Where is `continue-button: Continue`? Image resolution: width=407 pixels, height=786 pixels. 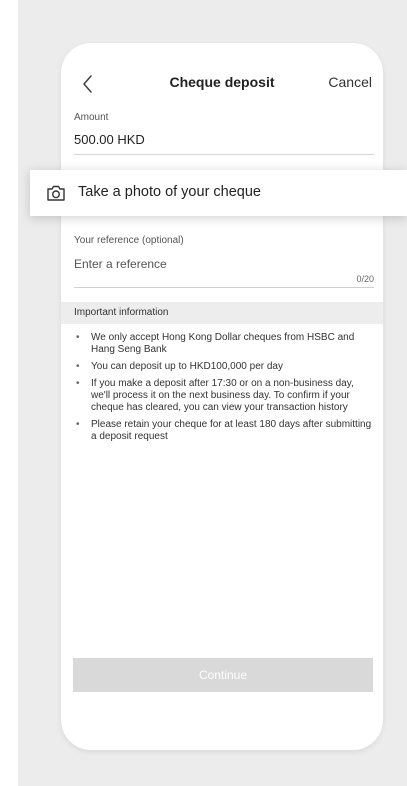 continue-button: Continue is located at coordinates (223, 675).